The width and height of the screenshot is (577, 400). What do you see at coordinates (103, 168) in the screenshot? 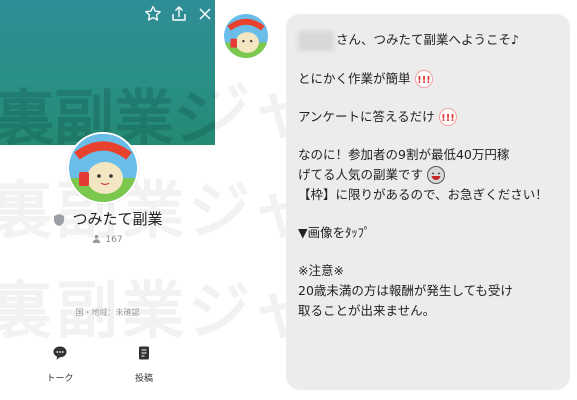
I see `profile-avatar` at bounding box center [103, 168].